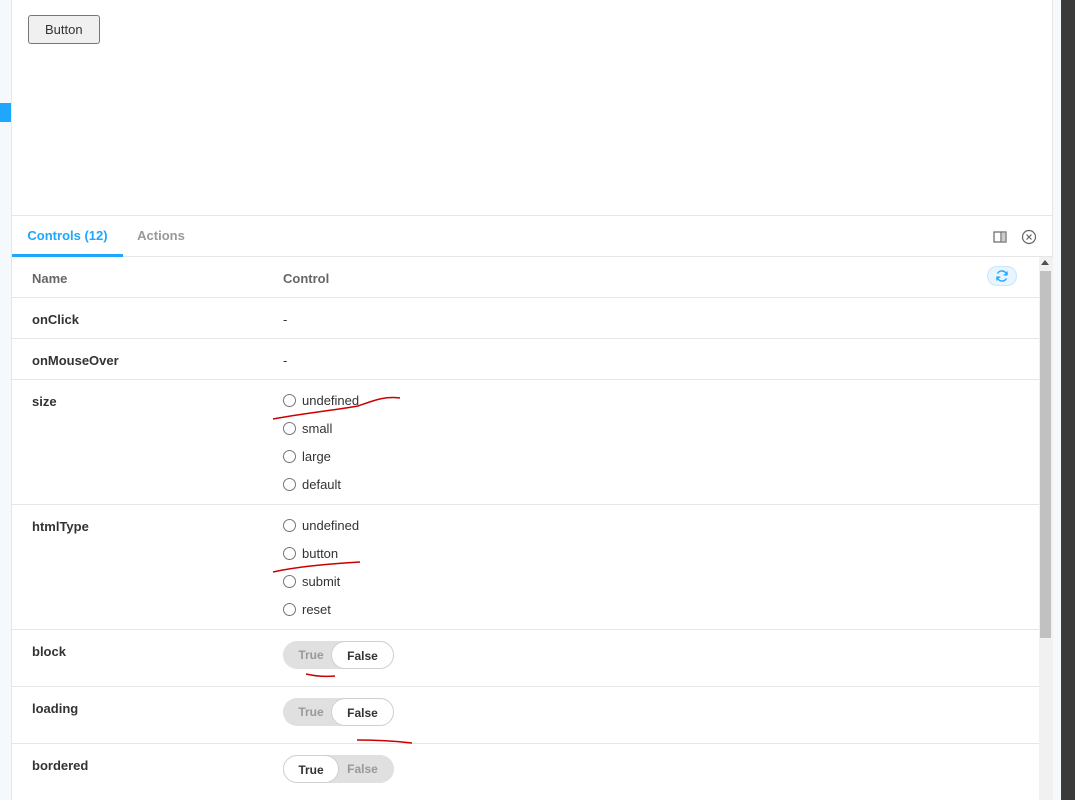  Describe the element at coordinates (525, 442) in the screenshot. I see `table-row: size undefined small large default` at that location.